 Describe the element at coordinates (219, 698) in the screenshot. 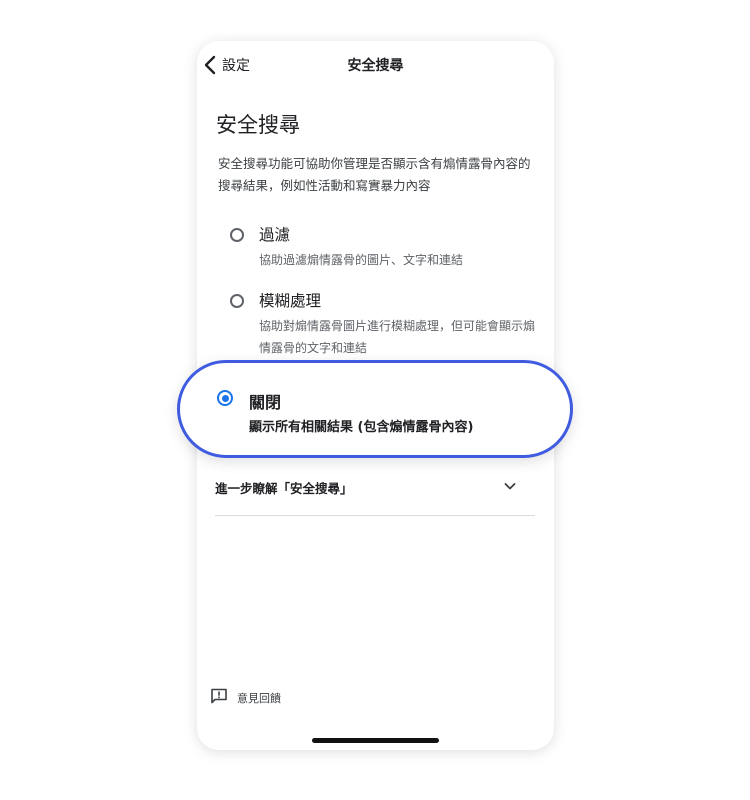

I see `feedback-icon` at that location.